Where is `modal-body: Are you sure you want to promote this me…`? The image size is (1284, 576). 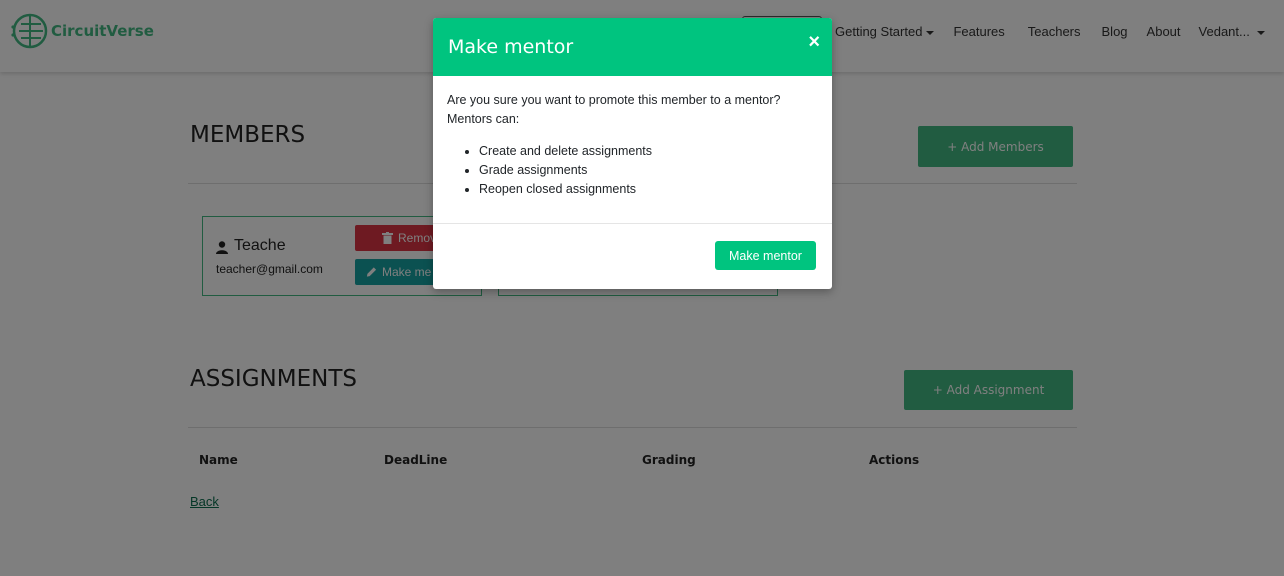
modal-body: Are you sure you want to promote this me… is located at coordinates (633, 145).